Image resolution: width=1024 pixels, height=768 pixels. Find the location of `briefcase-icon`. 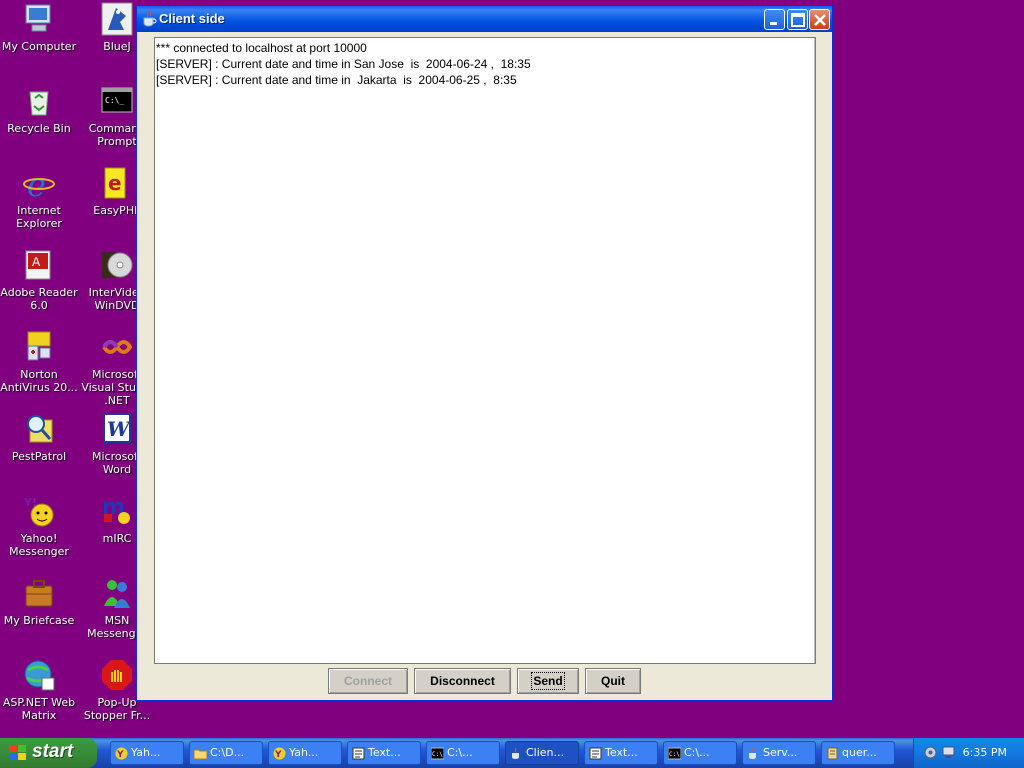

briefcase-icon is located at coordinates (39, 593).